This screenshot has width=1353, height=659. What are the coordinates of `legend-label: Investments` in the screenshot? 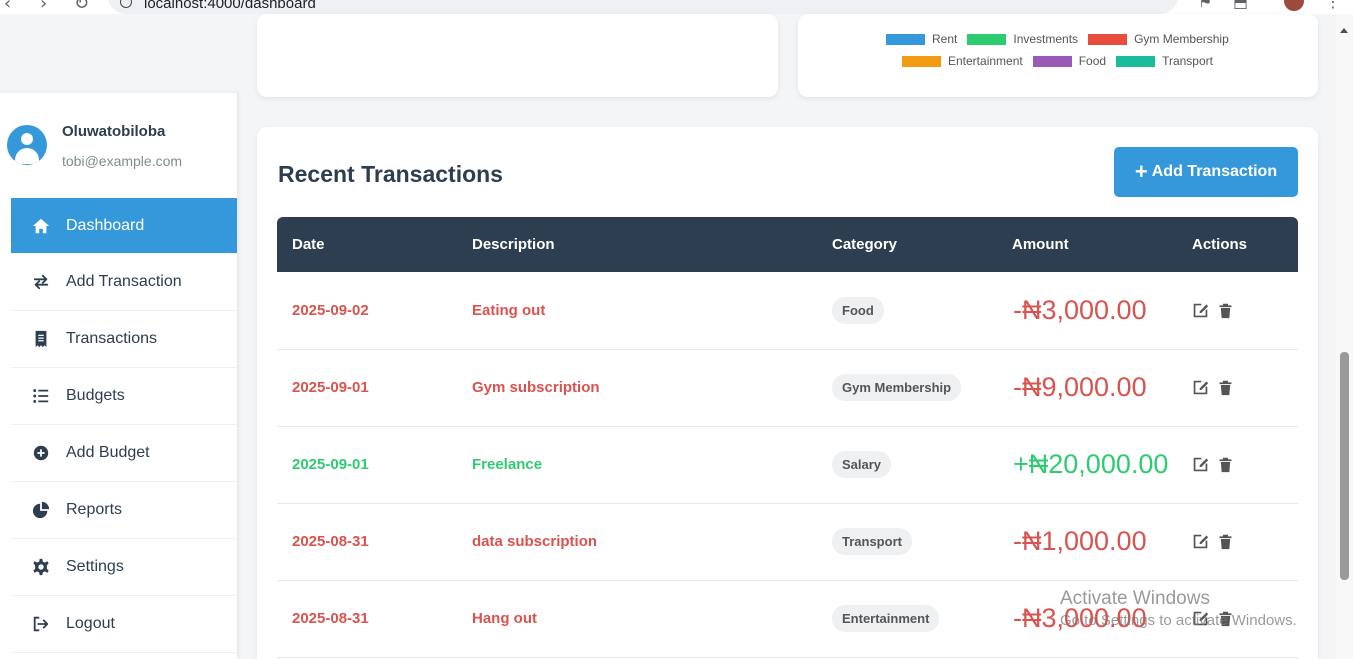 It's located at (1046, 39).